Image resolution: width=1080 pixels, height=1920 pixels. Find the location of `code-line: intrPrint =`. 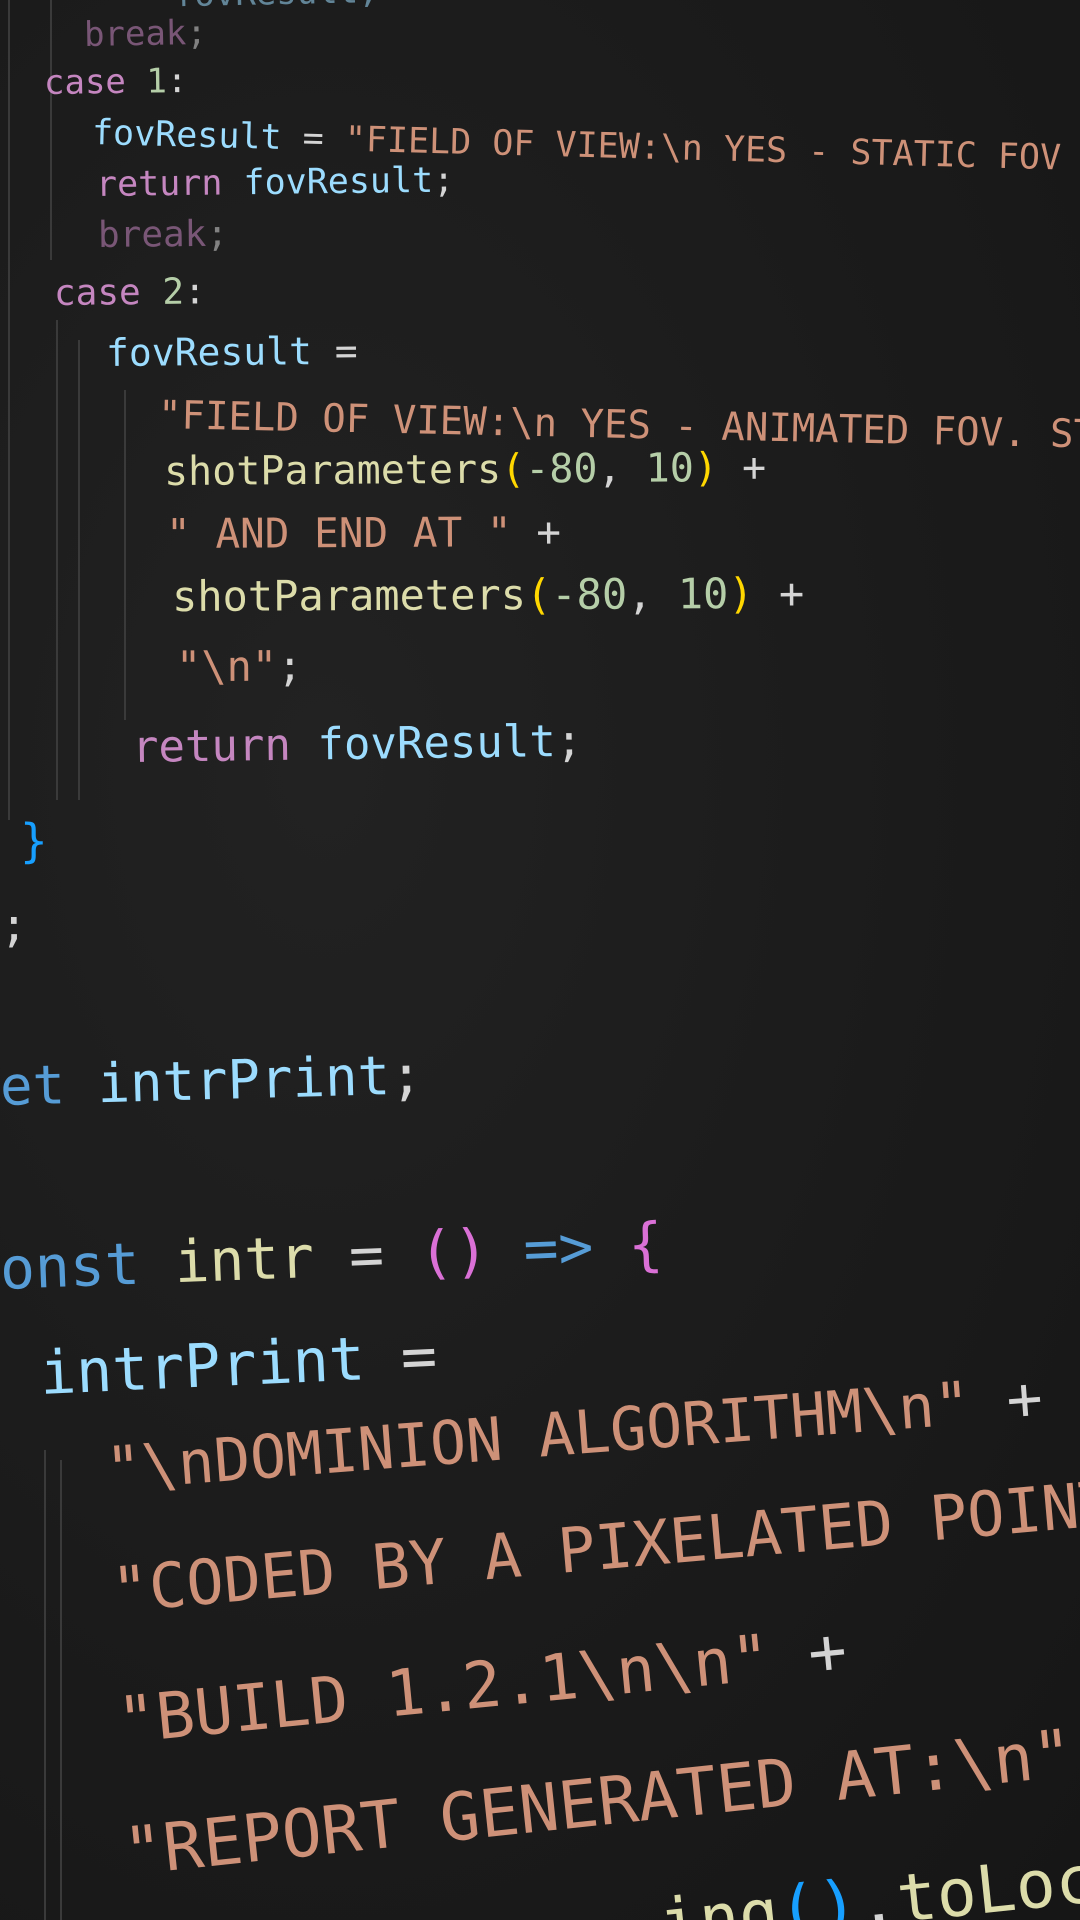

code-line: intrPrint = is located at coordinates (238, 1365).